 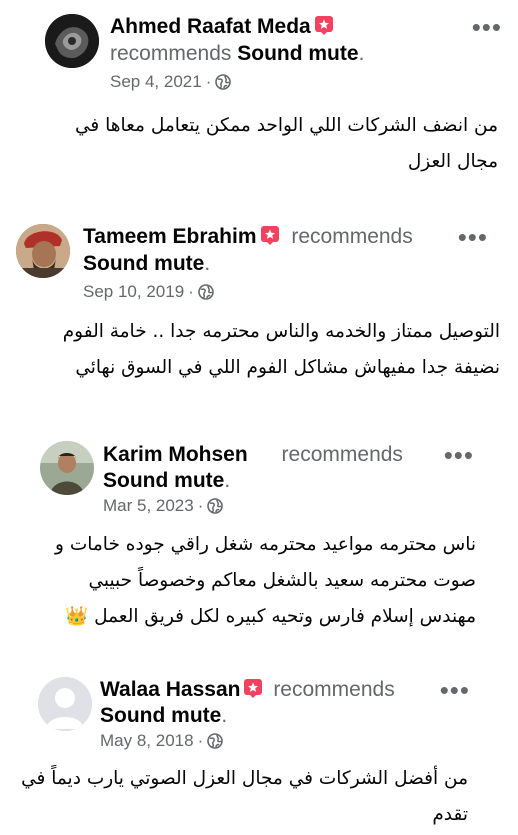 I want to click on reviewer-name: Tameem Ebrahim, so click(x=170, y=236).